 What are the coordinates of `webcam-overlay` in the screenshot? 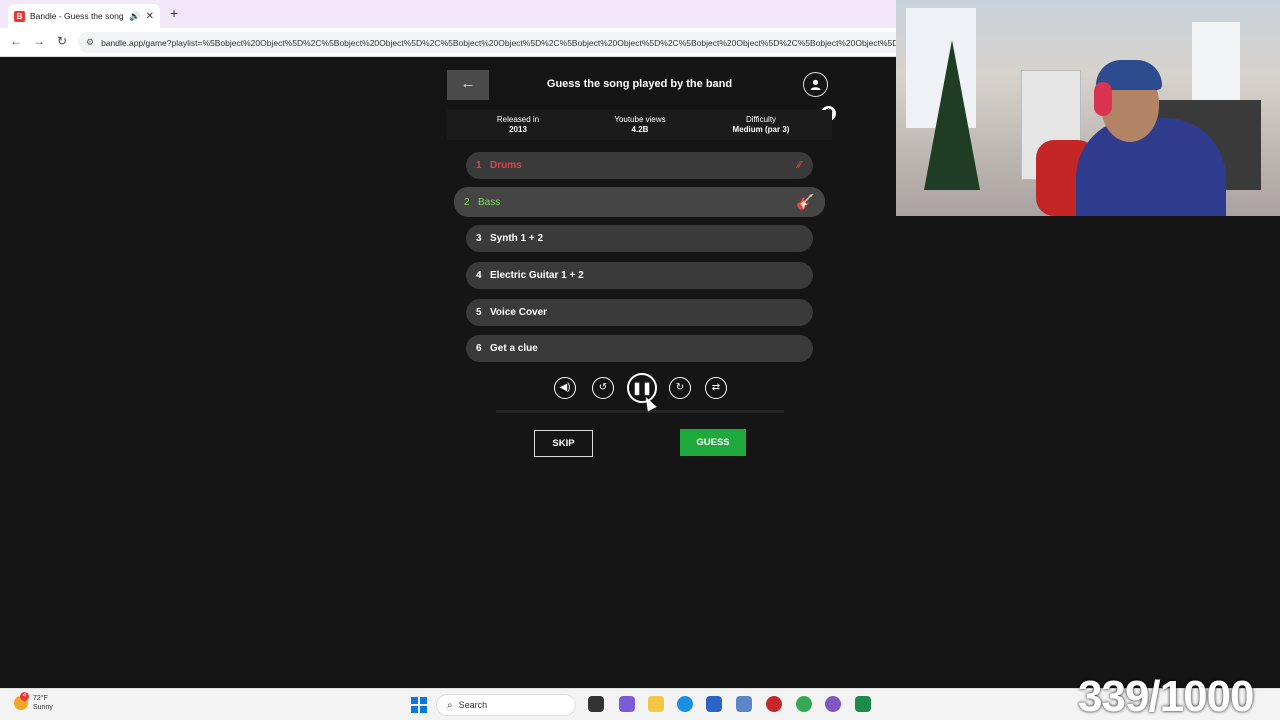 It's located at (1088, 108).